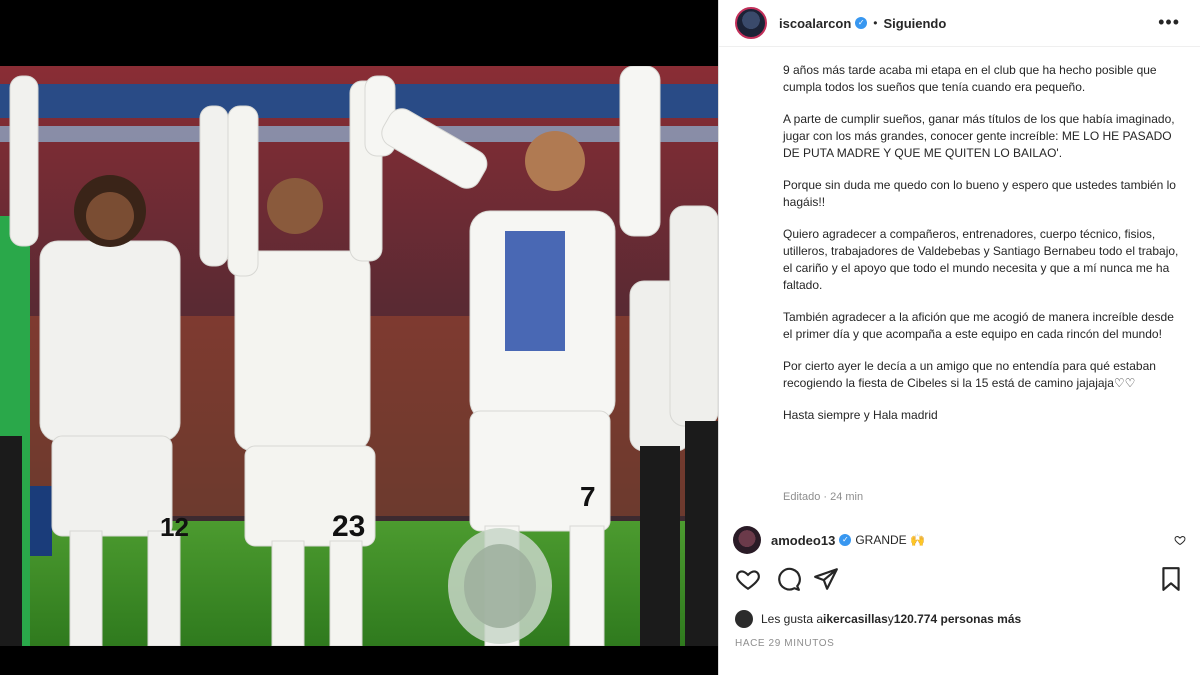 Image resolution: width=1200 pixels, height=675 pixels. I want to click on like-heart-icon, so click(748, 579).